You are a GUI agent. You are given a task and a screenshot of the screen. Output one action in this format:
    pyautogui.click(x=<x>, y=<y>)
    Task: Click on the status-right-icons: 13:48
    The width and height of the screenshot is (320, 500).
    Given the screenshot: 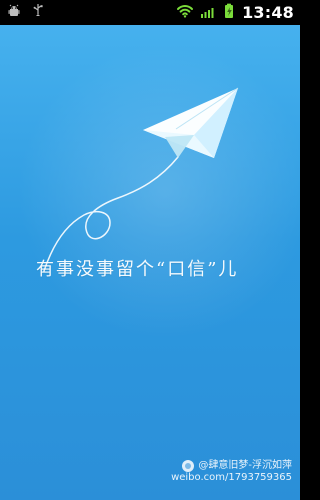 What is the action you would take?
    pyautogui.click(x=235, y=13)
    